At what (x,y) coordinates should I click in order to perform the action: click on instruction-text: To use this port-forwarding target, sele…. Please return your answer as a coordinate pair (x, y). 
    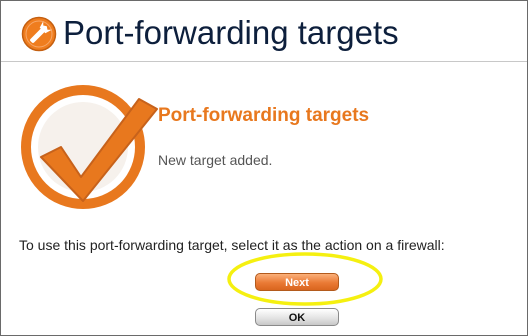
    Looking at the image, I should click on (232, 245).